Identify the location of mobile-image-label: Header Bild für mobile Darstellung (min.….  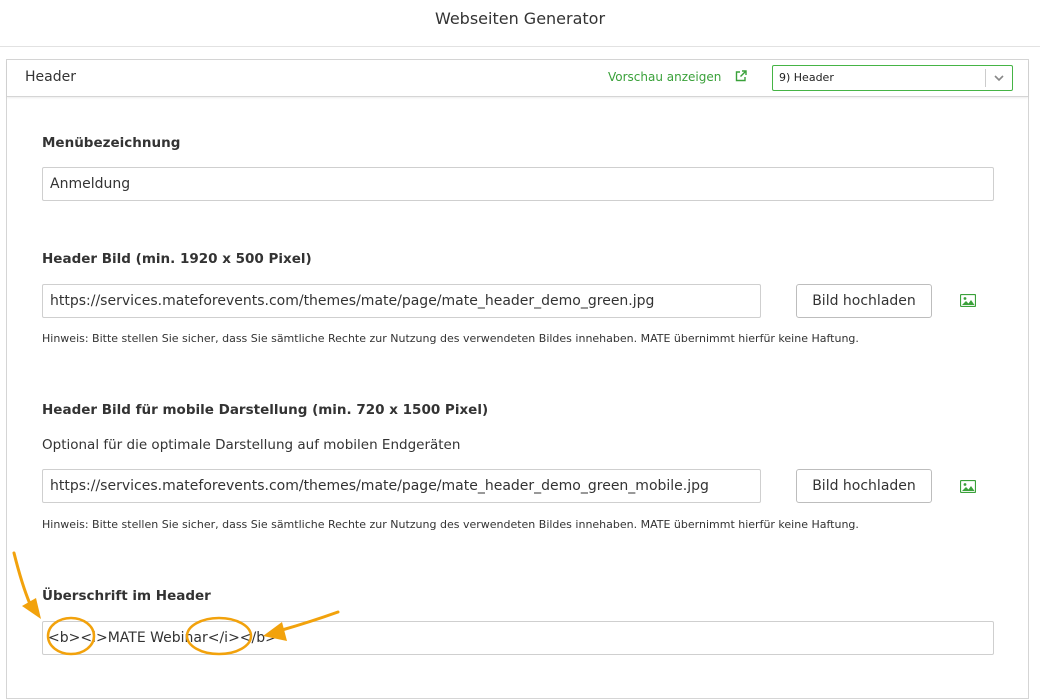
(265, 410).